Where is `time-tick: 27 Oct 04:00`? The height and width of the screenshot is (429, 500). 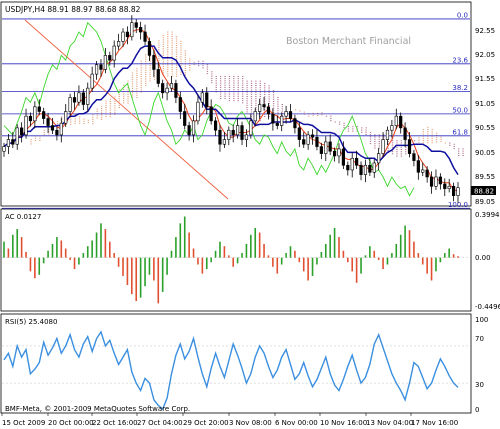
time-tick: 27 Oct 04:00 is located at coordinates (160, 423).